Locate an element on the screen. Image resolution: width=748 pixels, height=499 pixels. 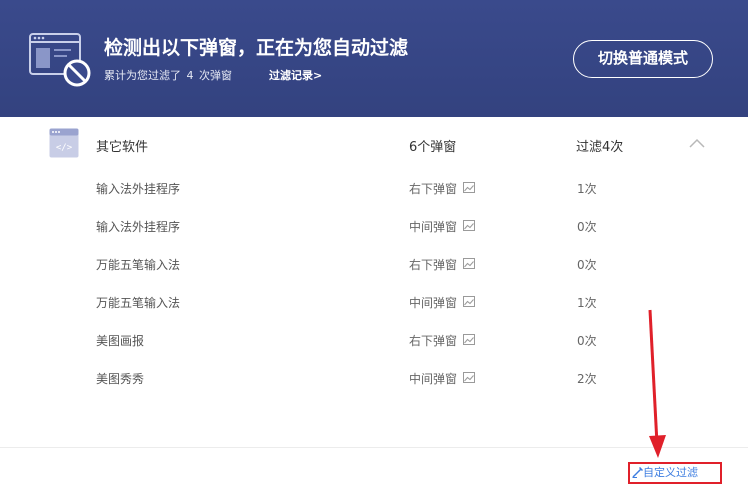
group-name: 其它软件 is located at coordinates (122, 147).